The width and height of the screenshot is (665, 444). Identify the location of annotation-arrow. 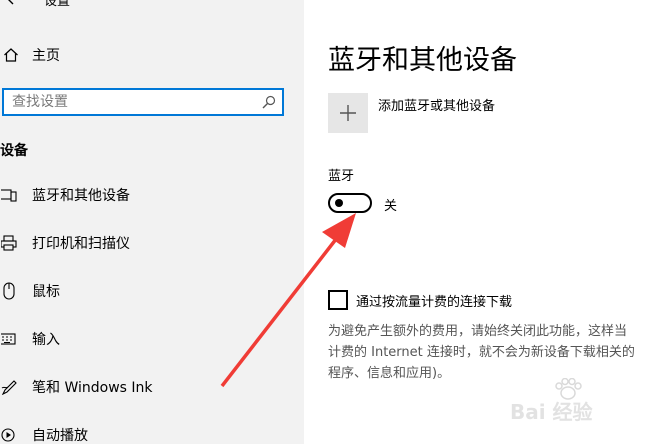
(288, 300).